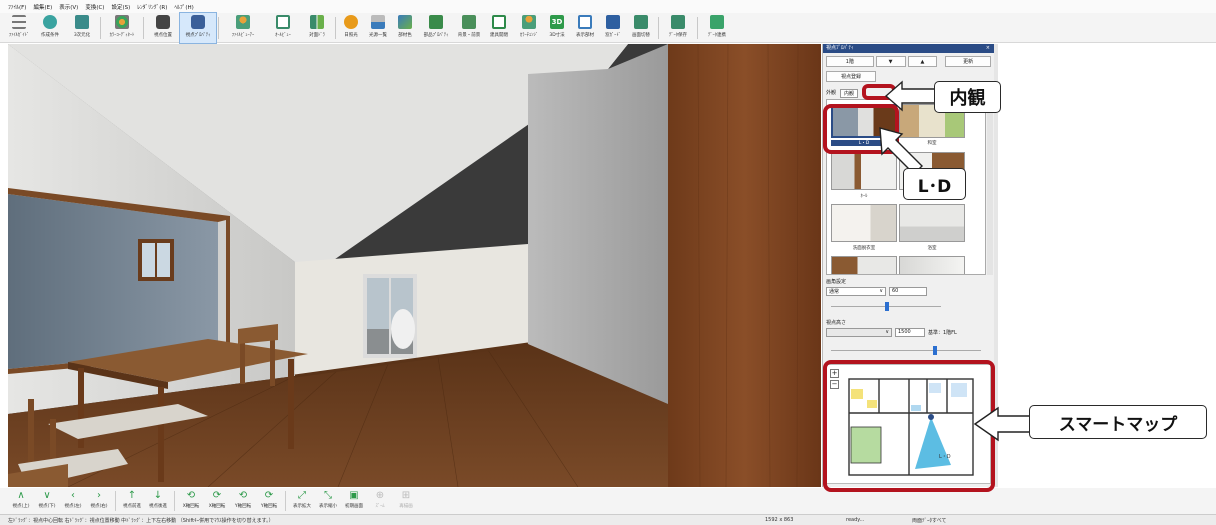 Image resolution: width=1216 pixels, height=525 pixels. What do you see at coordinates (922, 61) in the screenshot?
I see `floor-up-button: ▲` at bounding box center [922, 61].